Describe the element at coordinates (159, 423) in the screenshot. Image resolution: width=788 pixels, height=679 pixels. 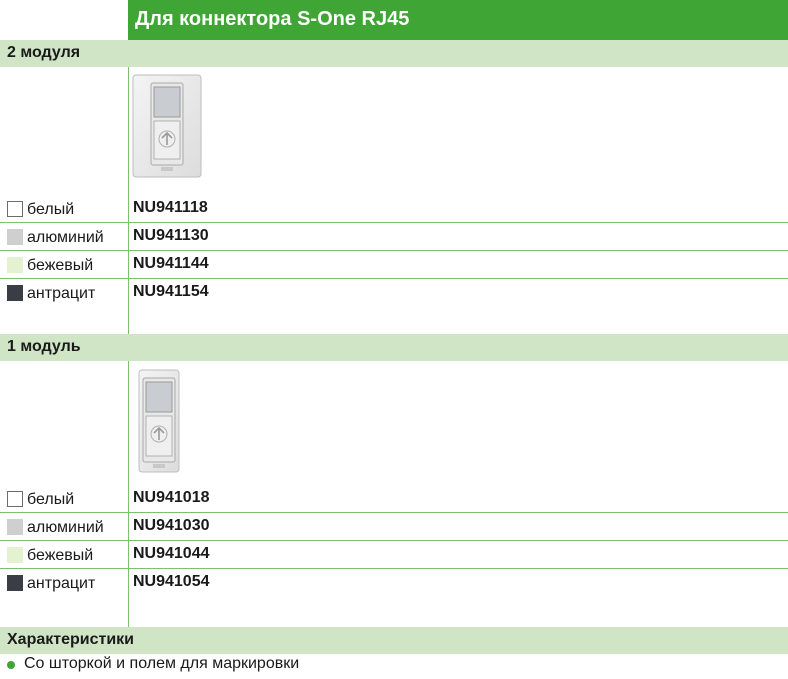
I see `product-image-1-module` at that location.